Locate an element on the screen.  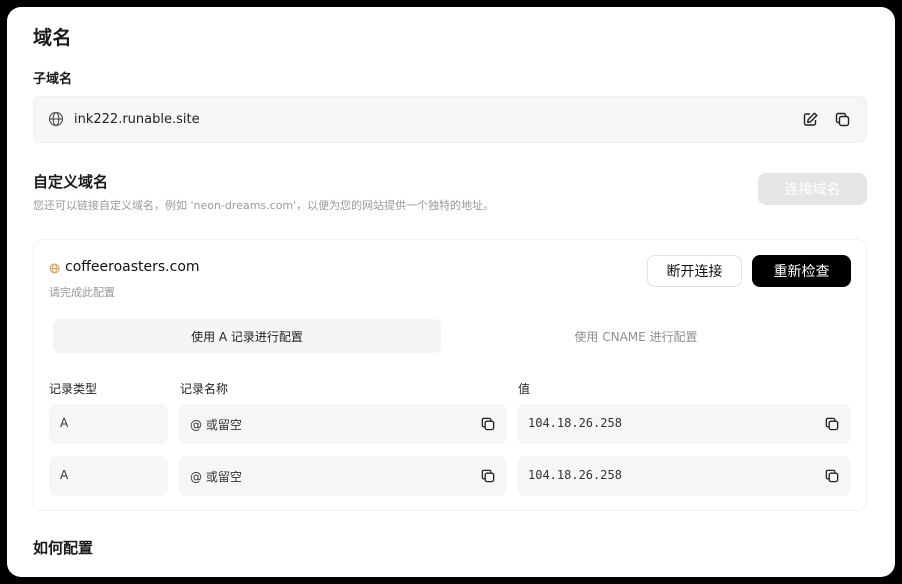
tab-cname: 使用 CNAME 进行配置 is located at coordinates (636, 336).